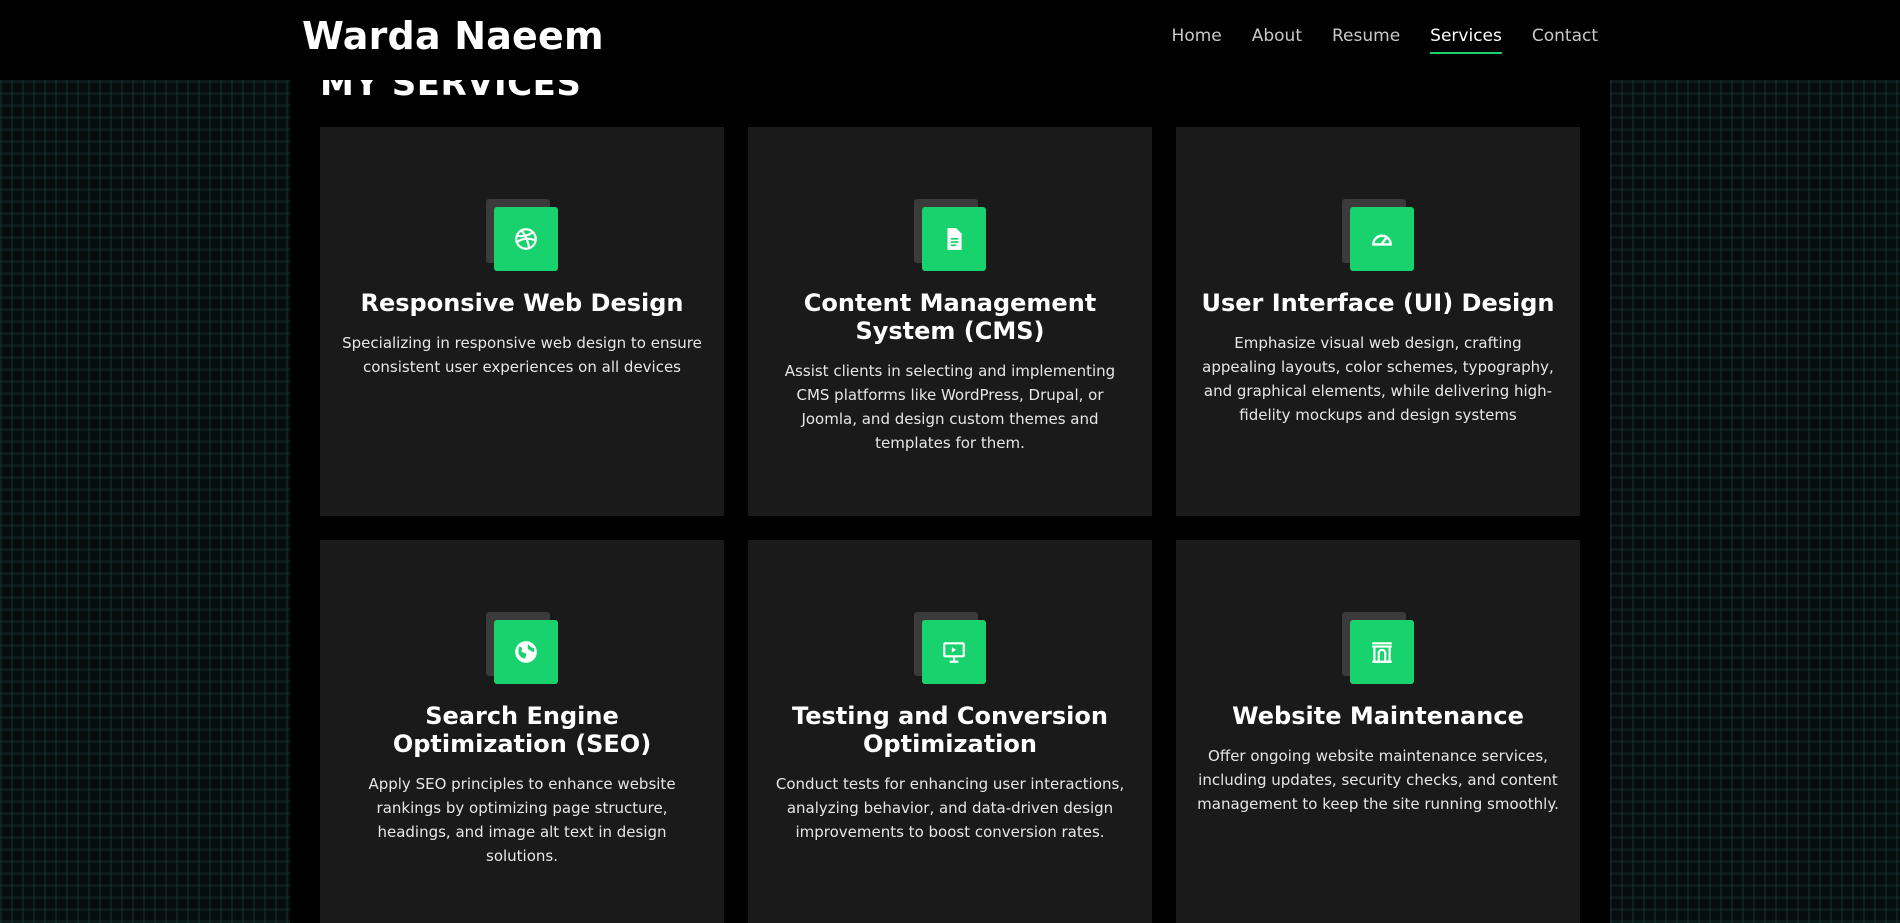  Describe the element at coordinates (145, 501) in the screenshot. I see `matrix-background-left` at that location.